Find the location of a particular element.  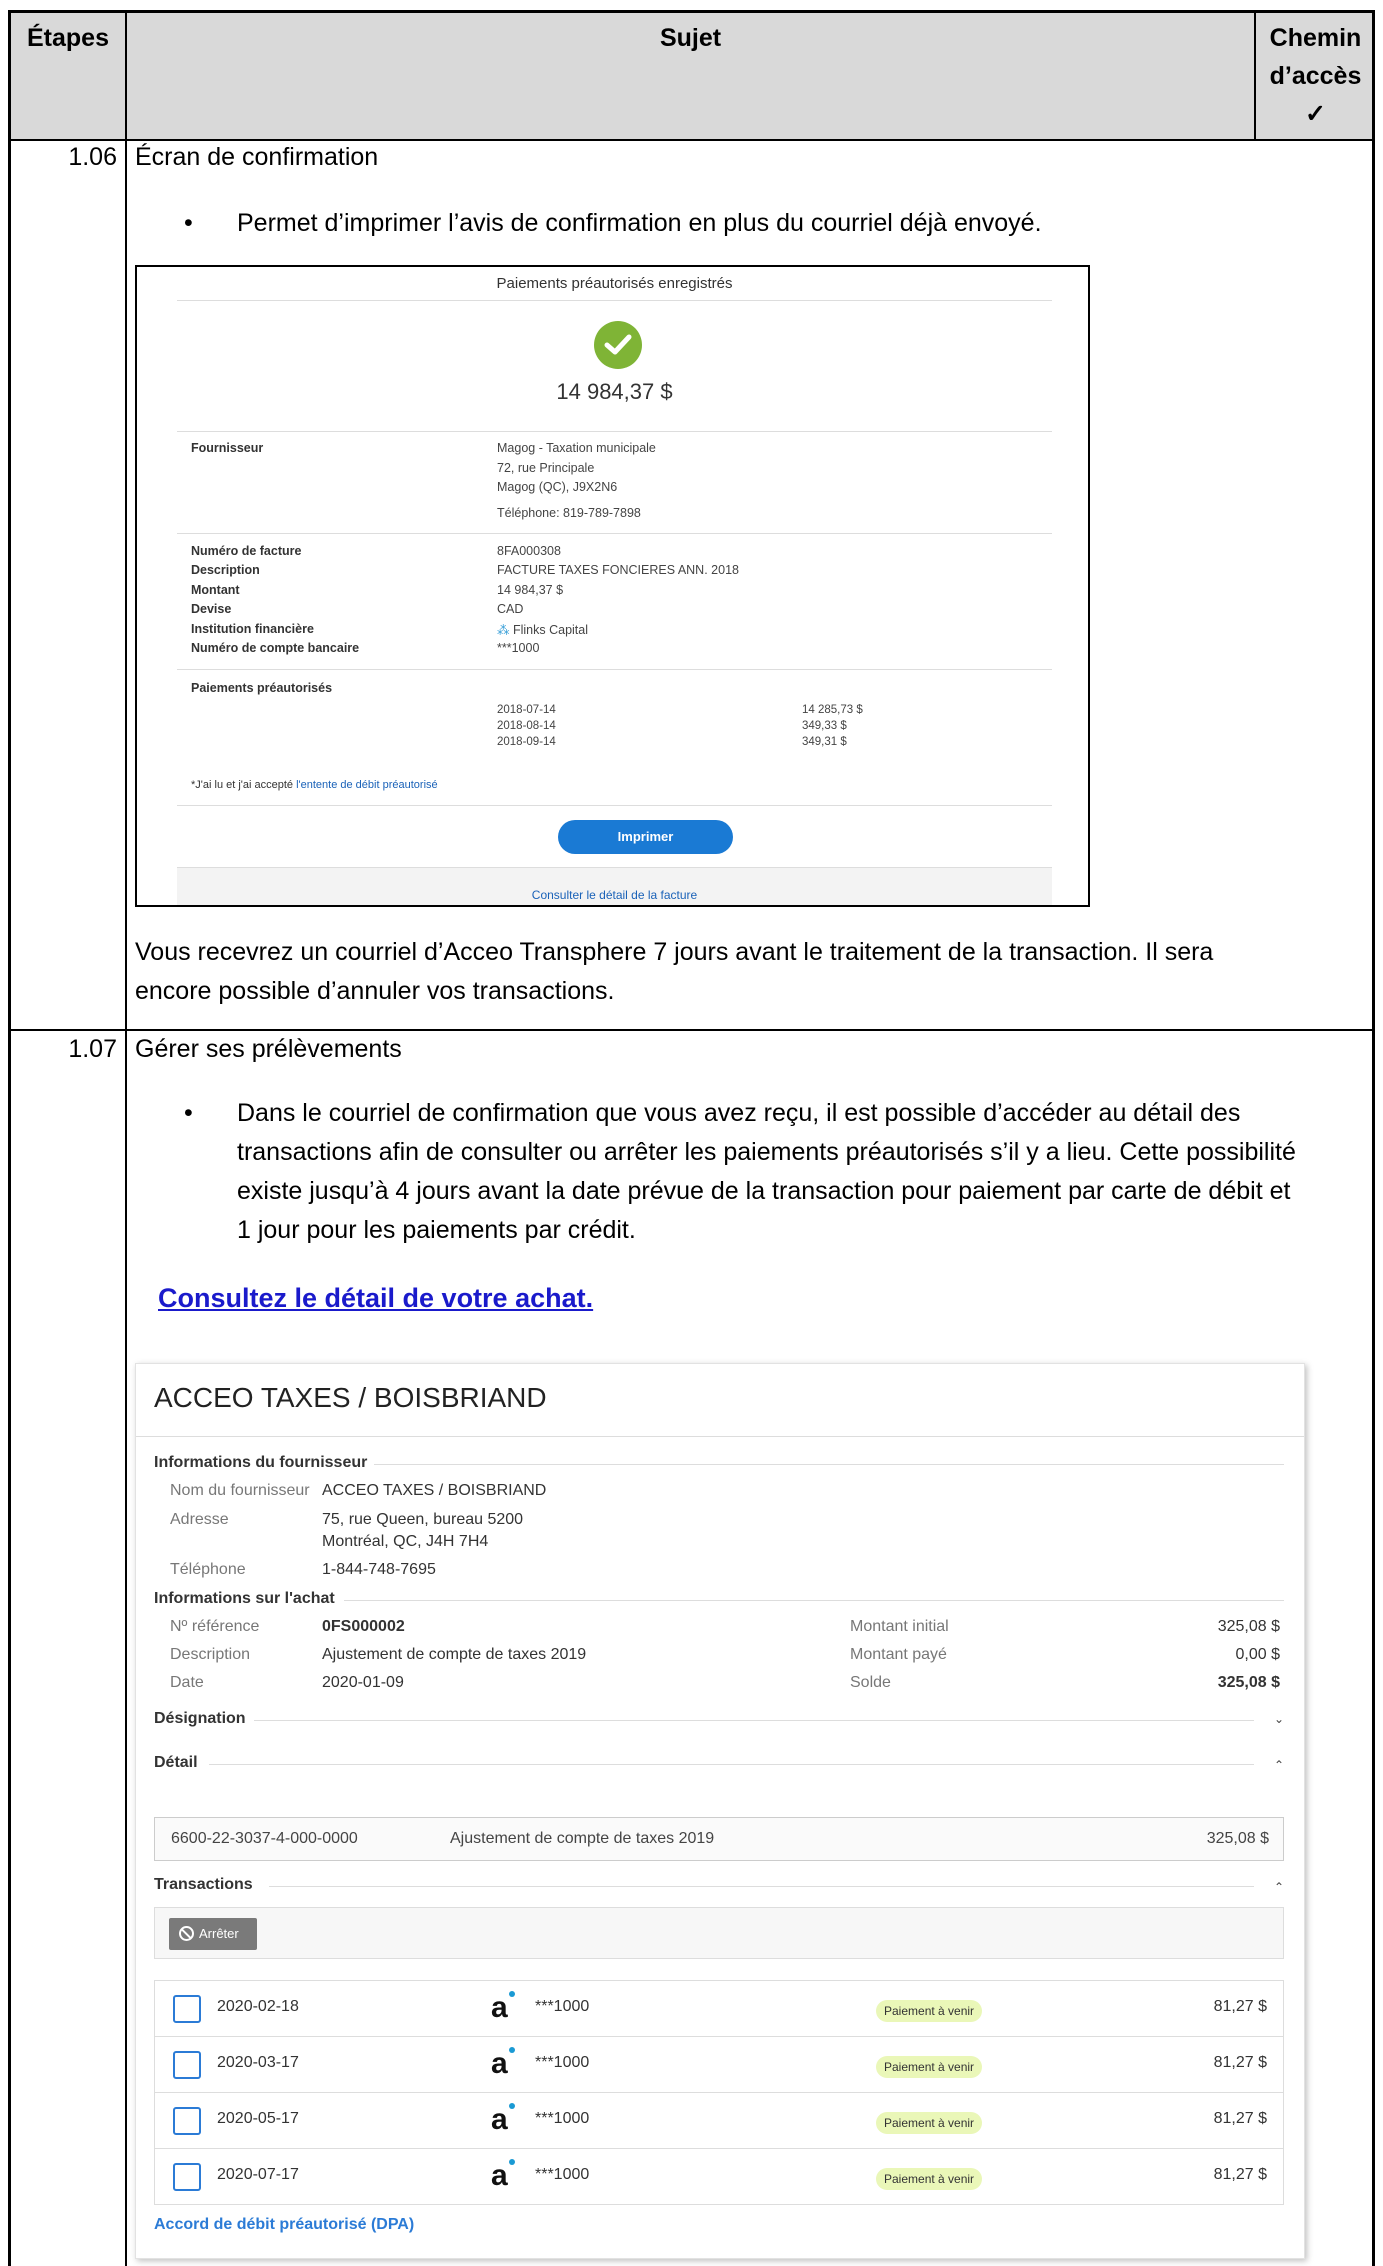

preauth-label: Paiements préautorisés is located at coordinates (262, 688).